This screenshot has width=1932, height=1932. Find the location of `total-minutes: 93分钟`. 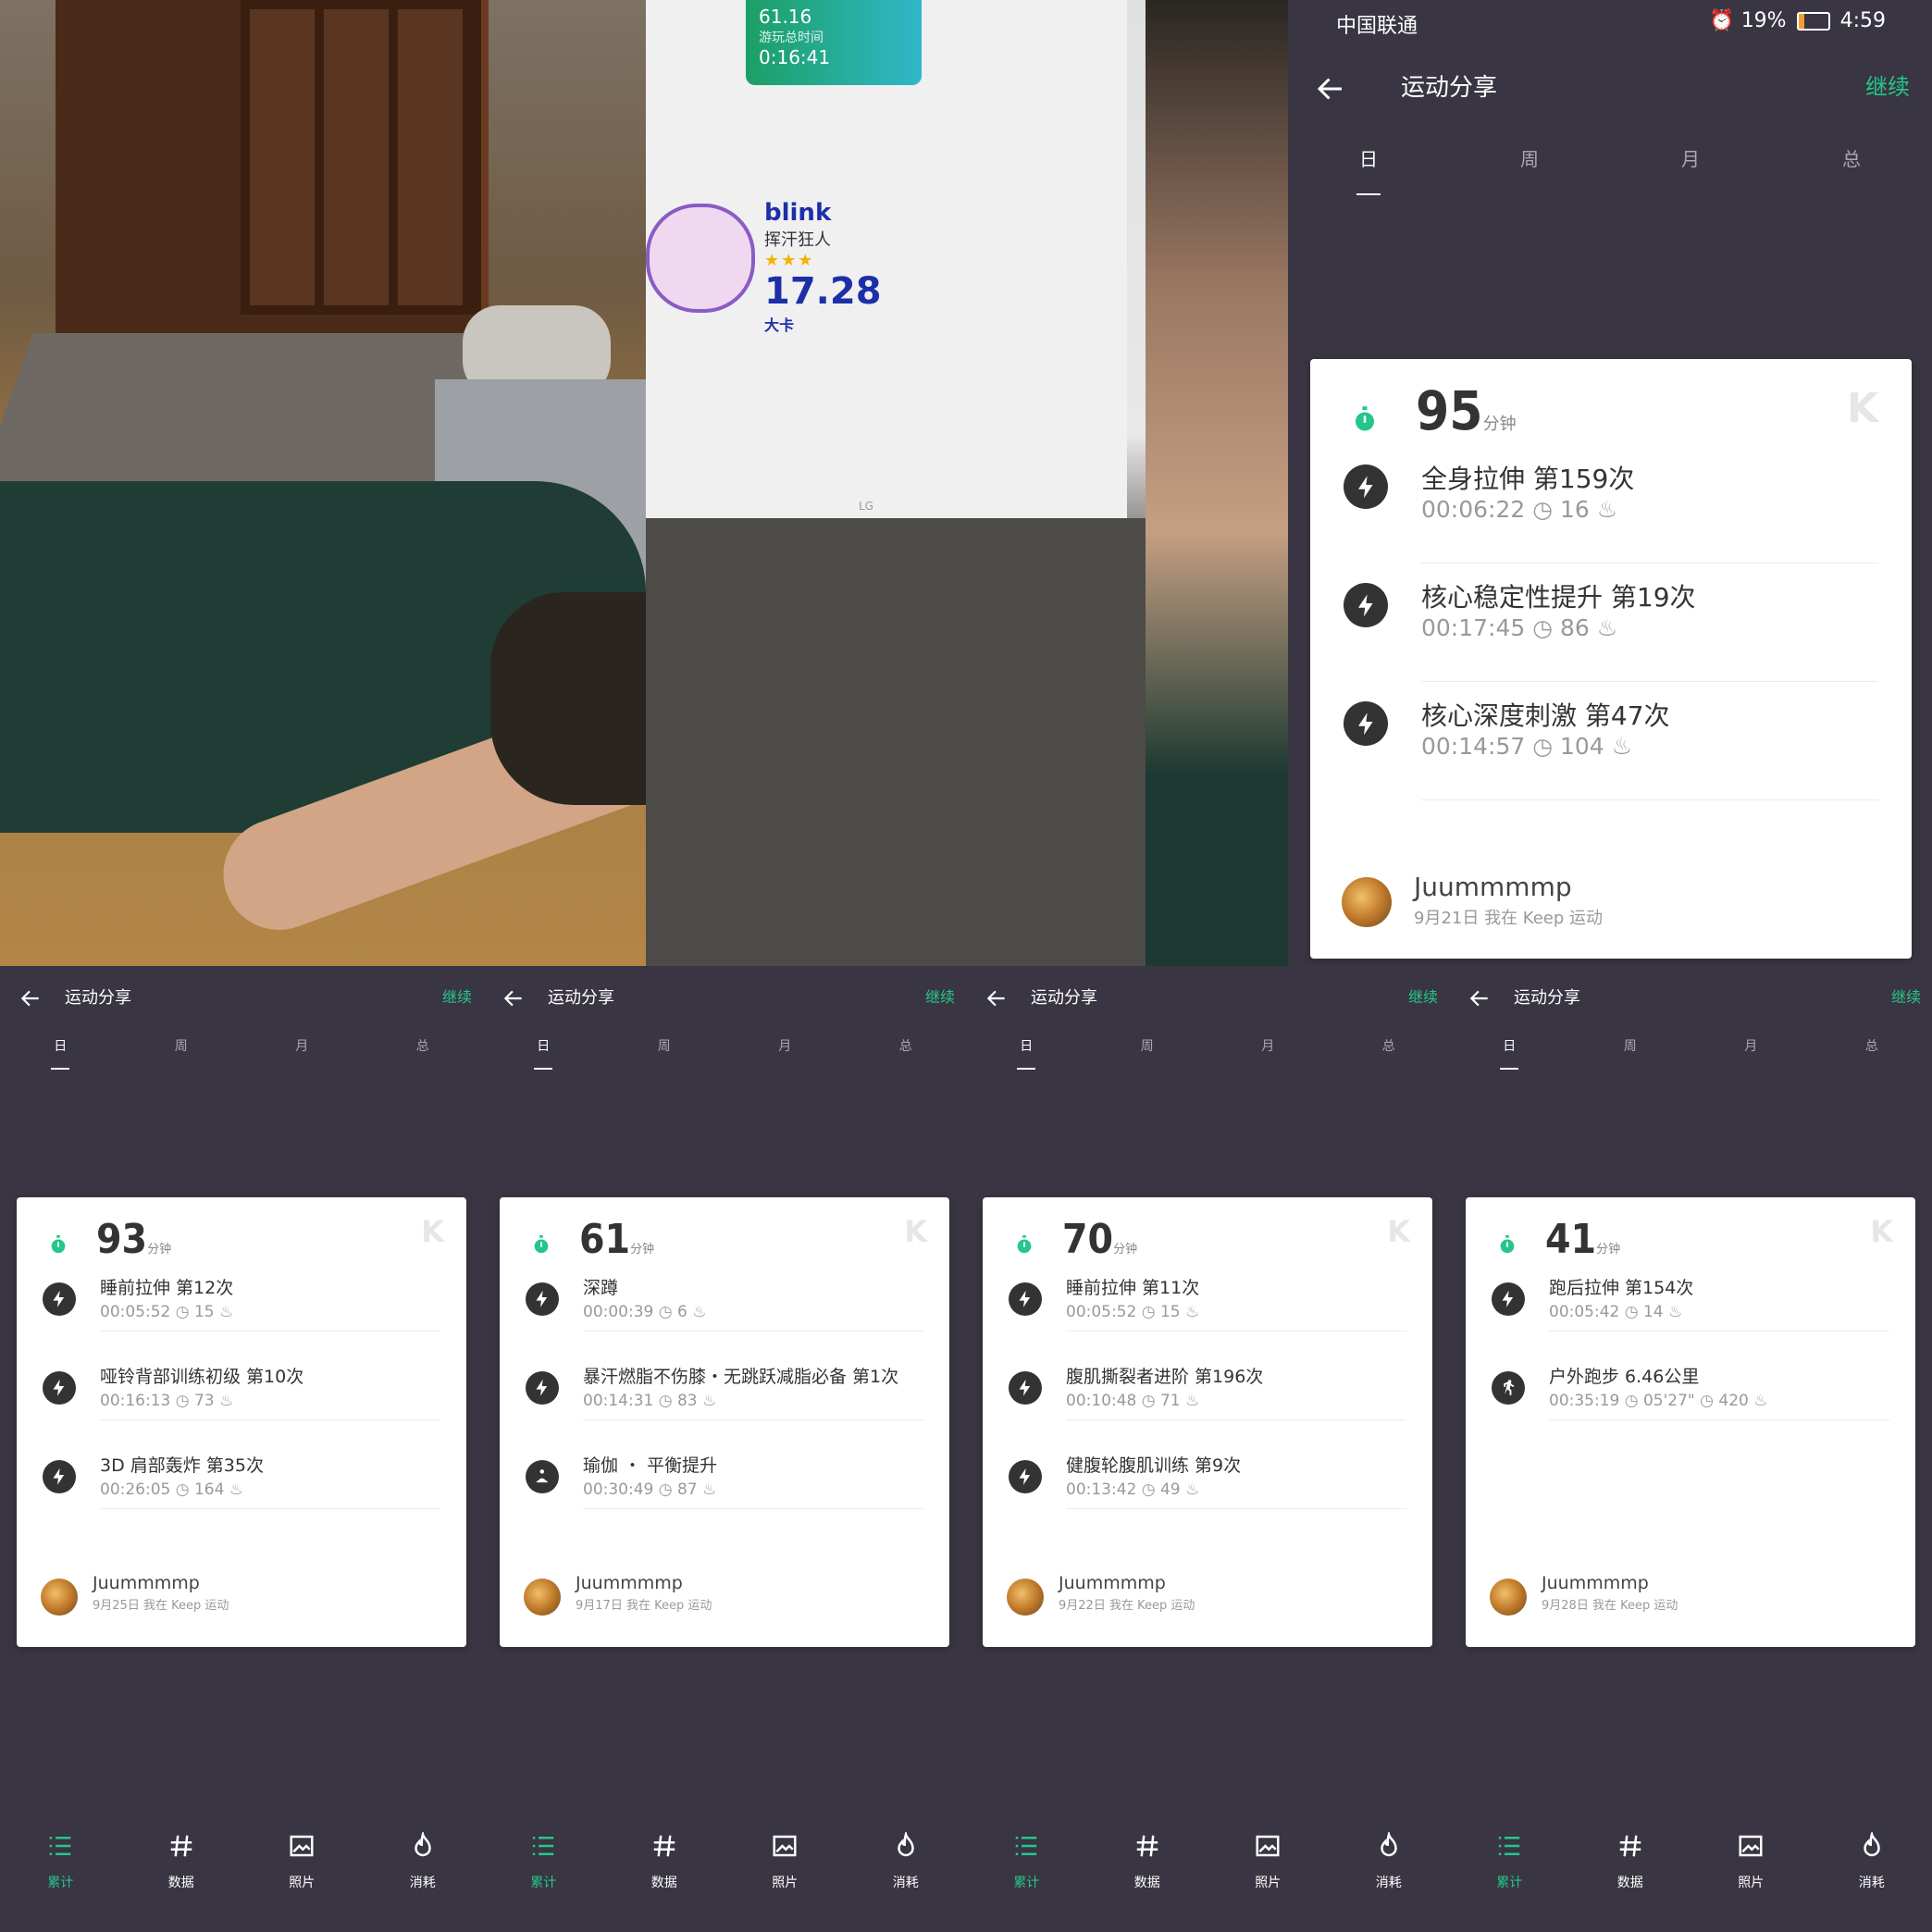

total-minutes: 93分钟 is located at coordinates (133, 1239).